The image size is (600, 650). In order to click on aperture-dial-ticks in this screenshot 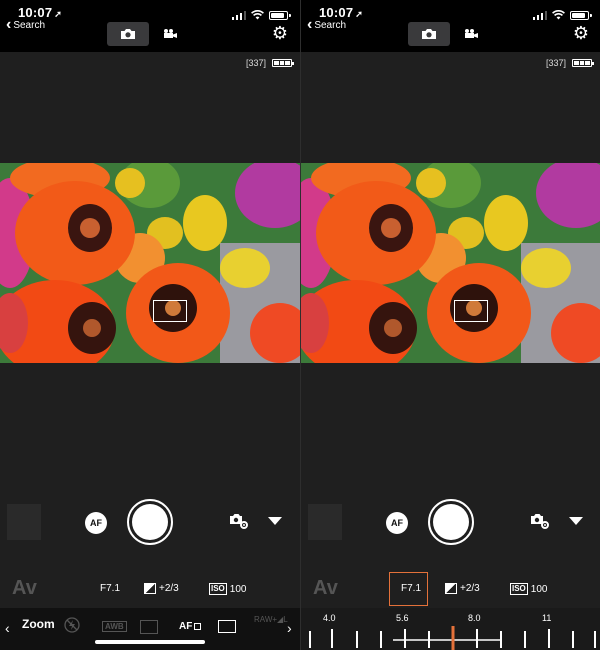, I will do `click(452, 638)`.